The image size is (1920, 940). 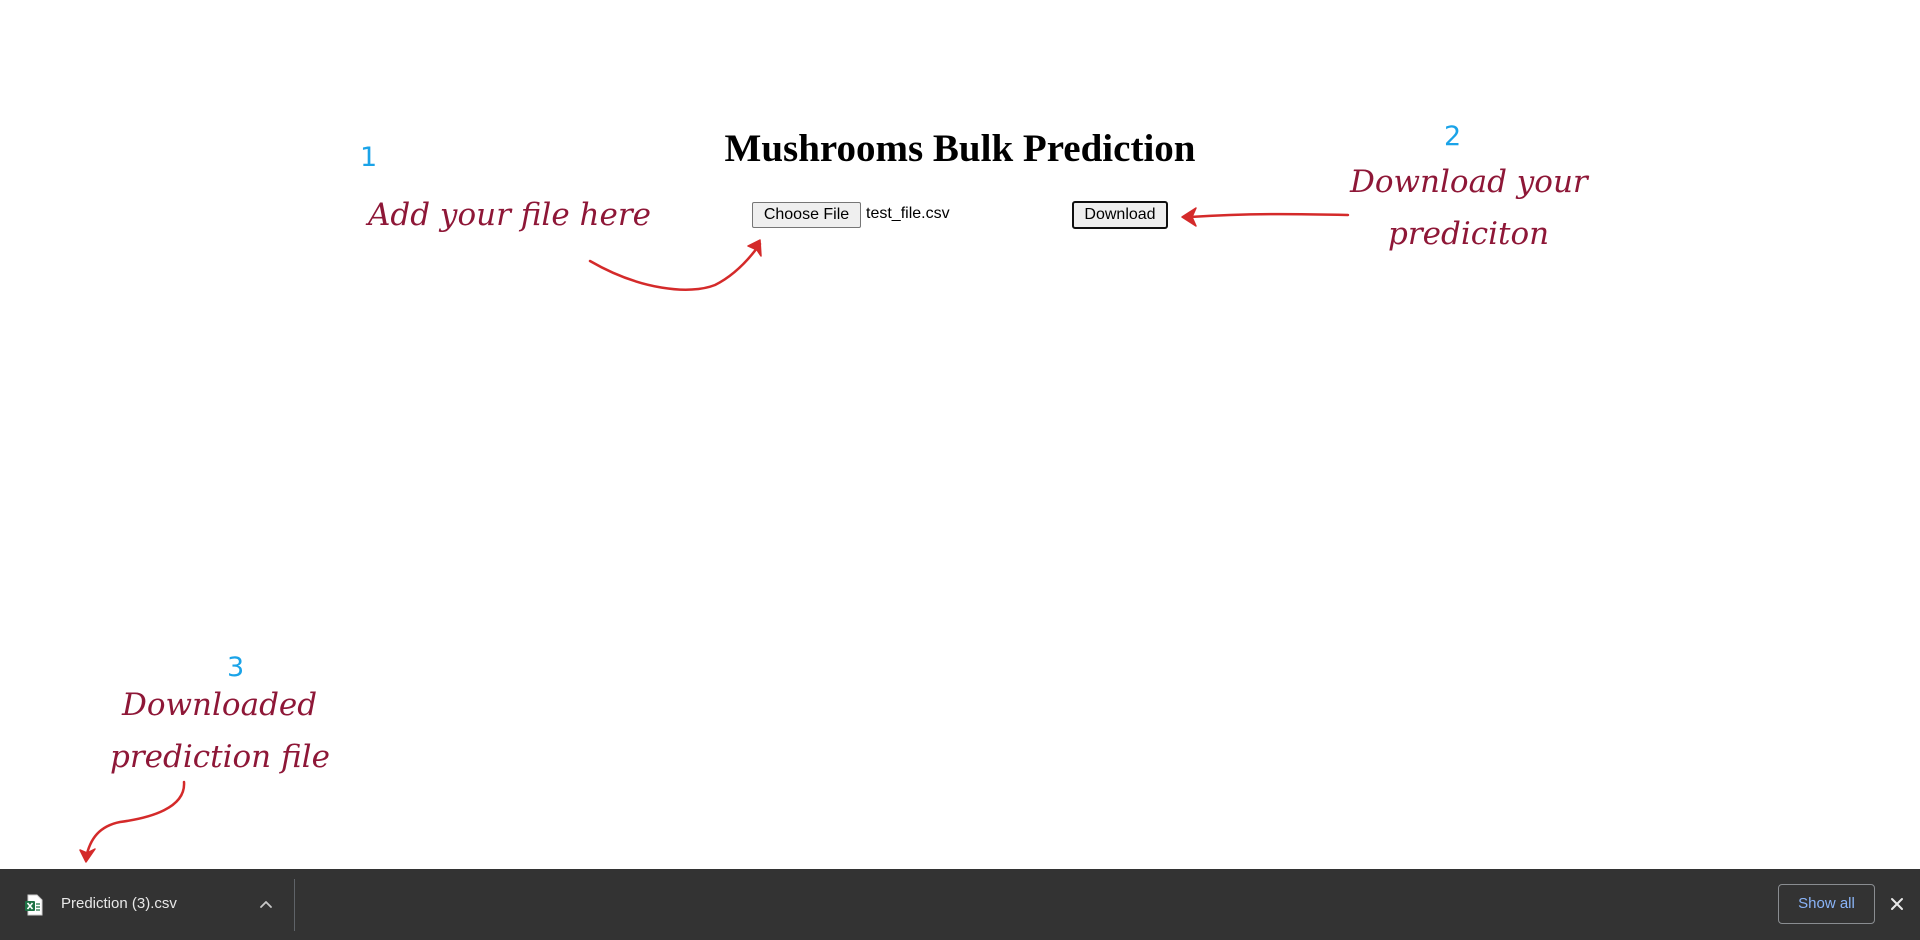 I want to click on excel-csv-file-icon, so click(x=34, y=905).